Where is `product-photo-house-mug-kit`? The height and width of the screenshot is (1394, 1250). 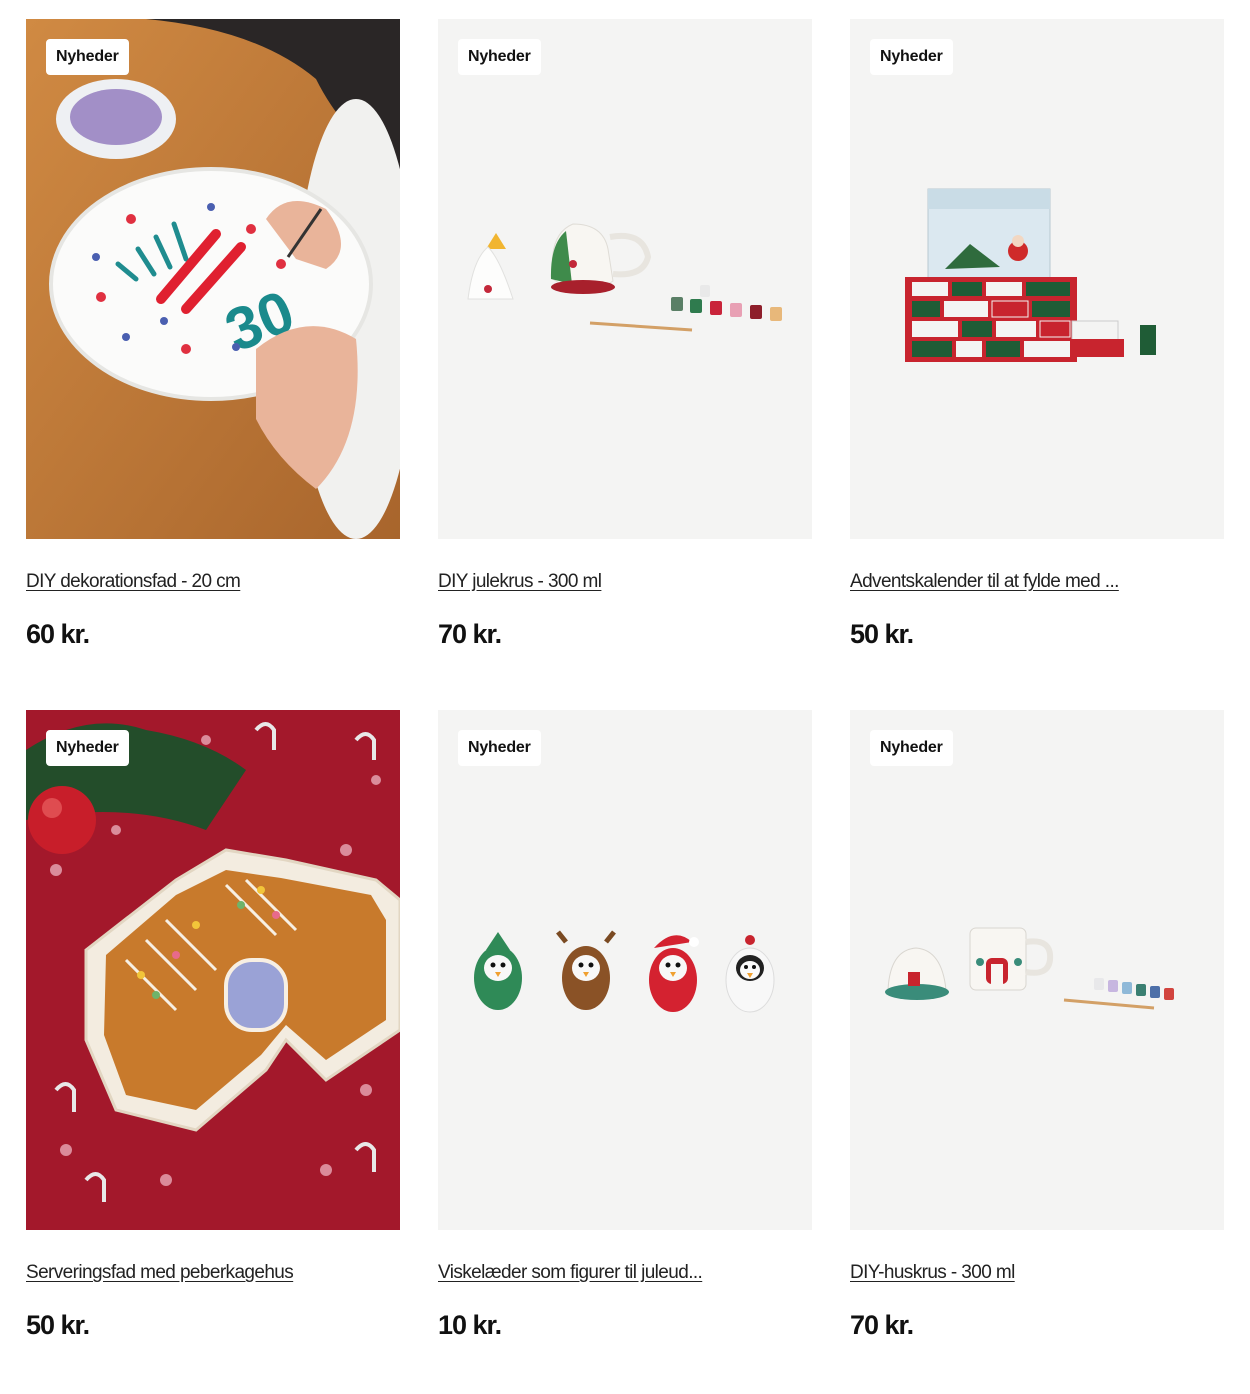 product-photo-house-mug-kit is located at coordinates (1029, 968).